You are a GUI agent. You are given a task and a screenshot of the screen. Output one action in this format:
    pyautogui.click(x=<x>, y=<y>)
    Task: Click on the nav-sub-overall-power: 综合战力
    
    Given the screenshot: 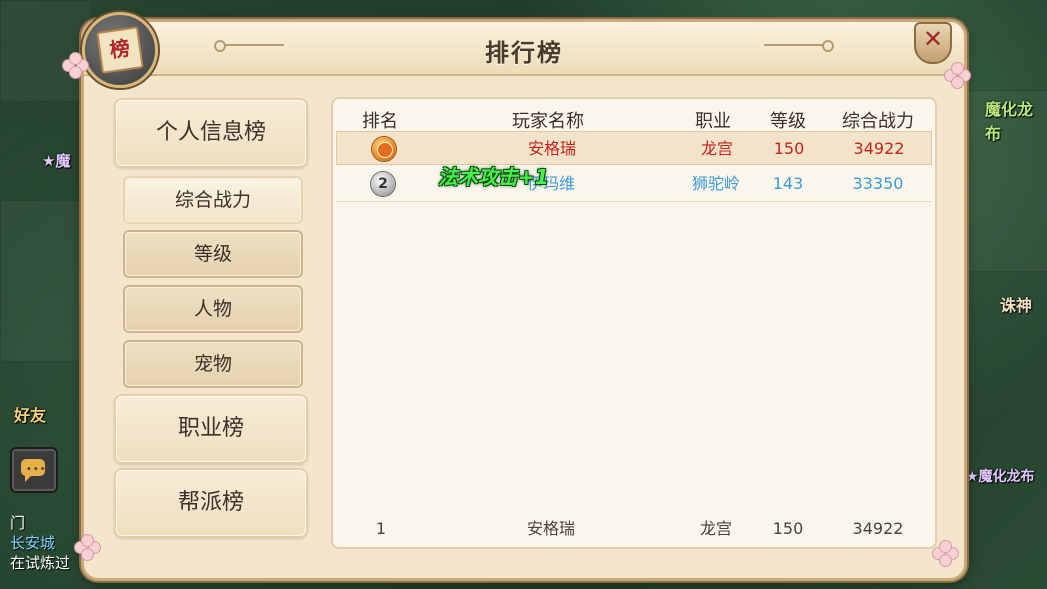 What is the action you would take?
    pyautogui.click(x=213, y=200)
    